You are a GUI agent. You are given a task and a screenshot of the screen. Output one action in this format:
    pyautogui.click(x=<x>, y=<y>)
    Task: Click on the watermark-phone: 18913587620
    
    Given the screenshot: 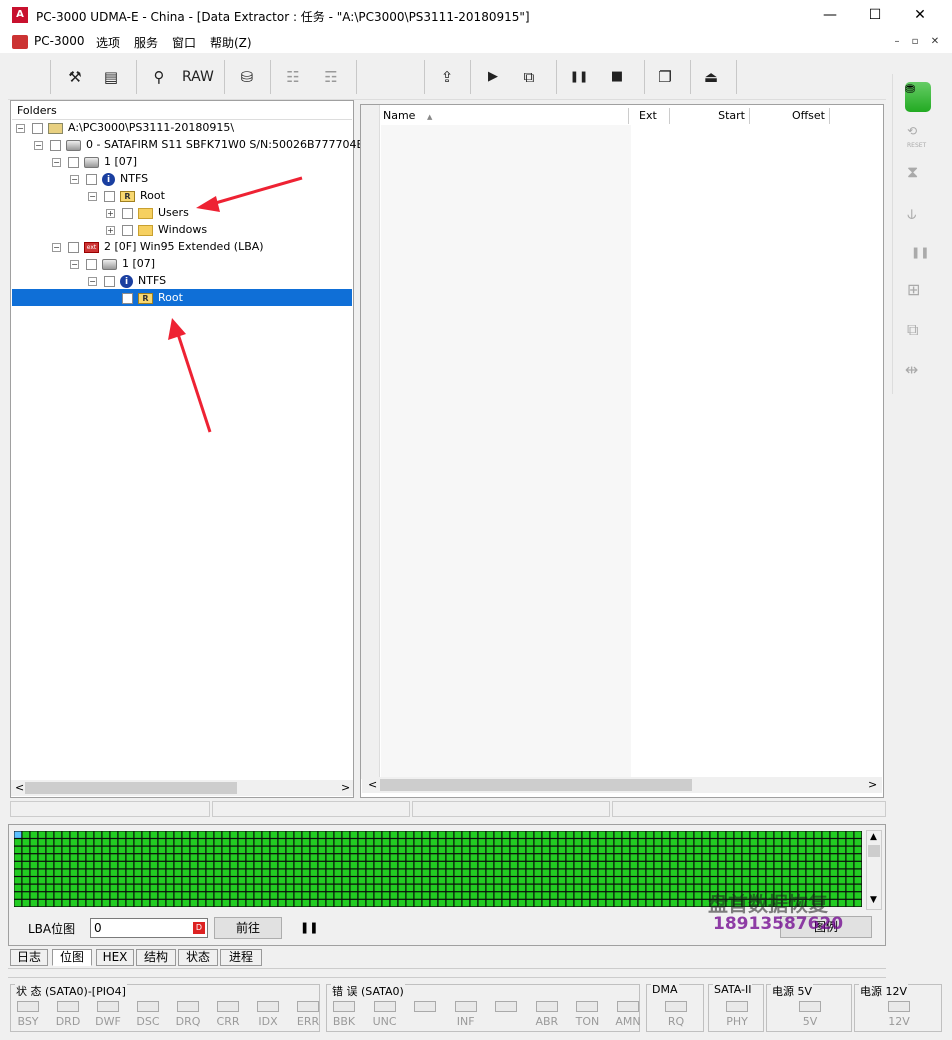 What is the action you would take?
    pyautogui.click(x=778, y=924)
    